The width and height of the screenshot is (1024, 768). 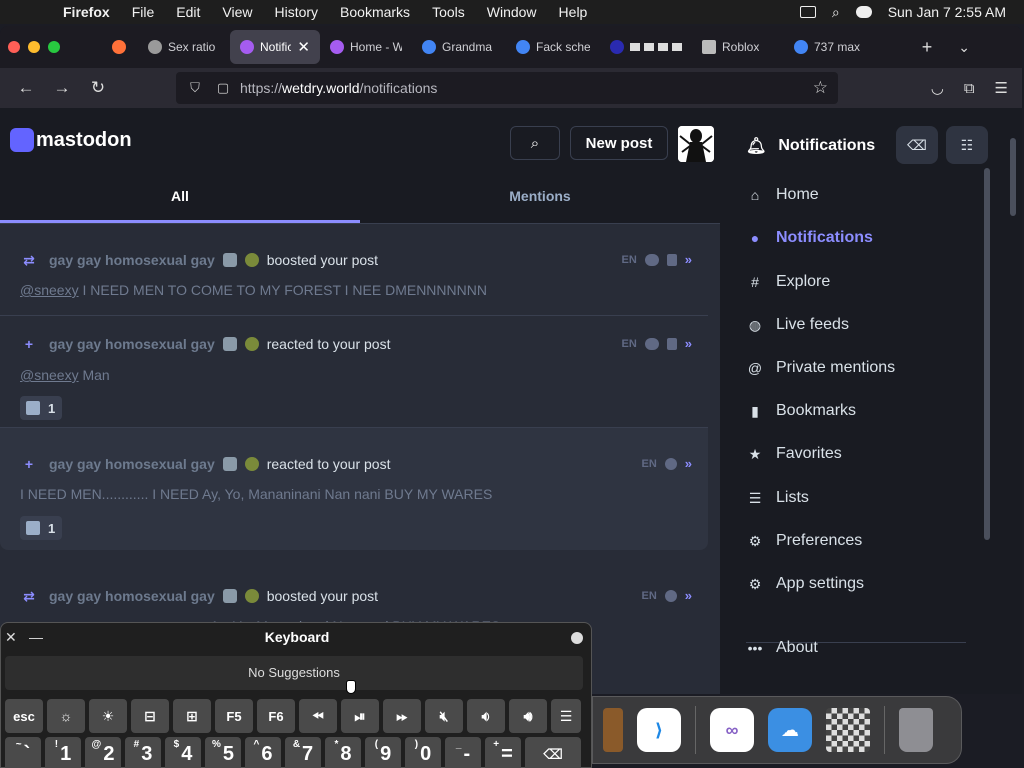 What do you see at coordinates (535, 143) in the screenshot?
I see `search-button: ⌕` at bounding box center [535, 143].